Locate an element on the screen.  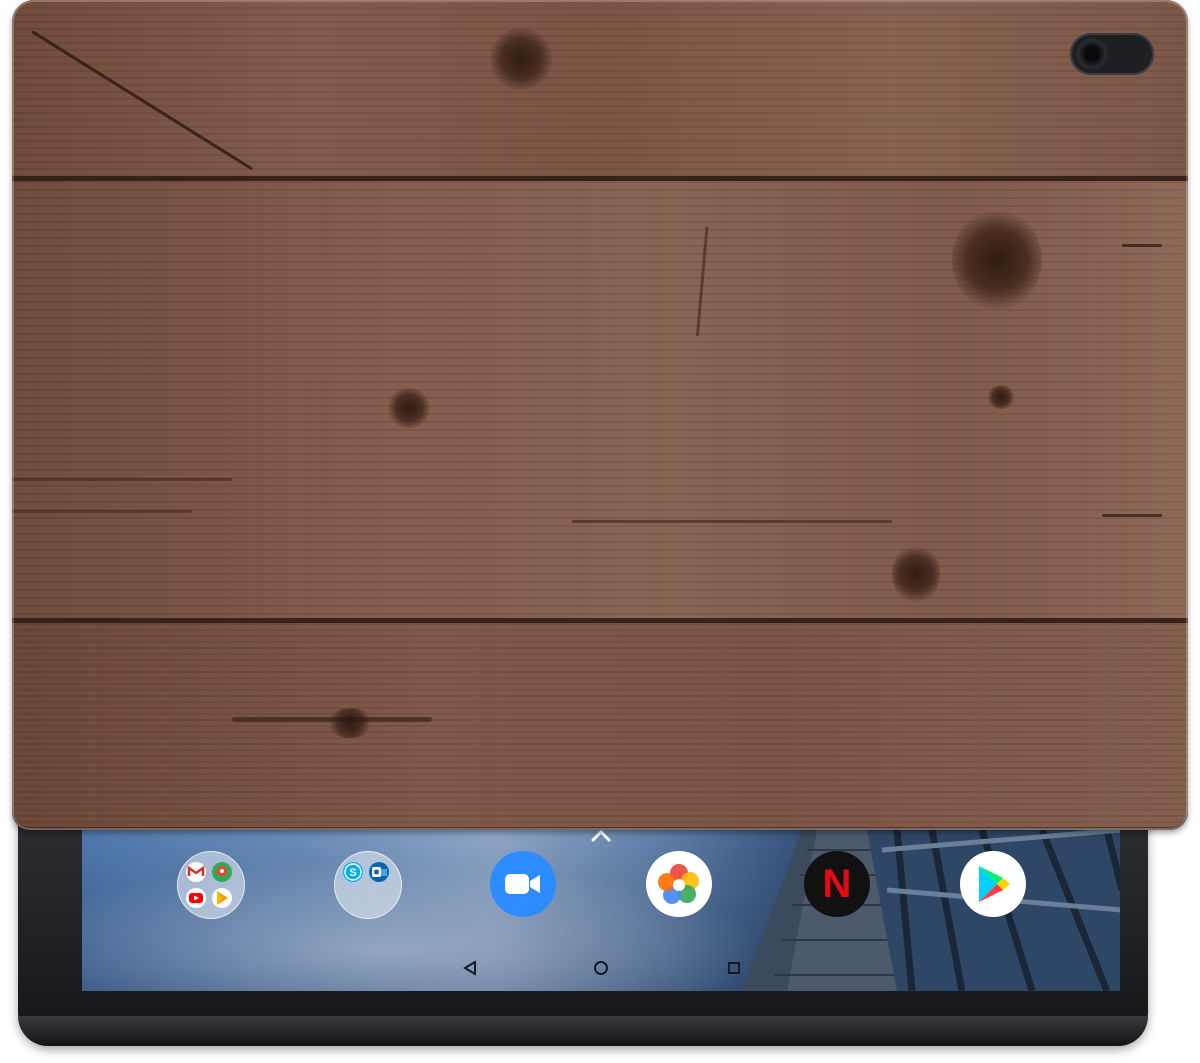
video-camera-icon is located at coordinates (522, 884).